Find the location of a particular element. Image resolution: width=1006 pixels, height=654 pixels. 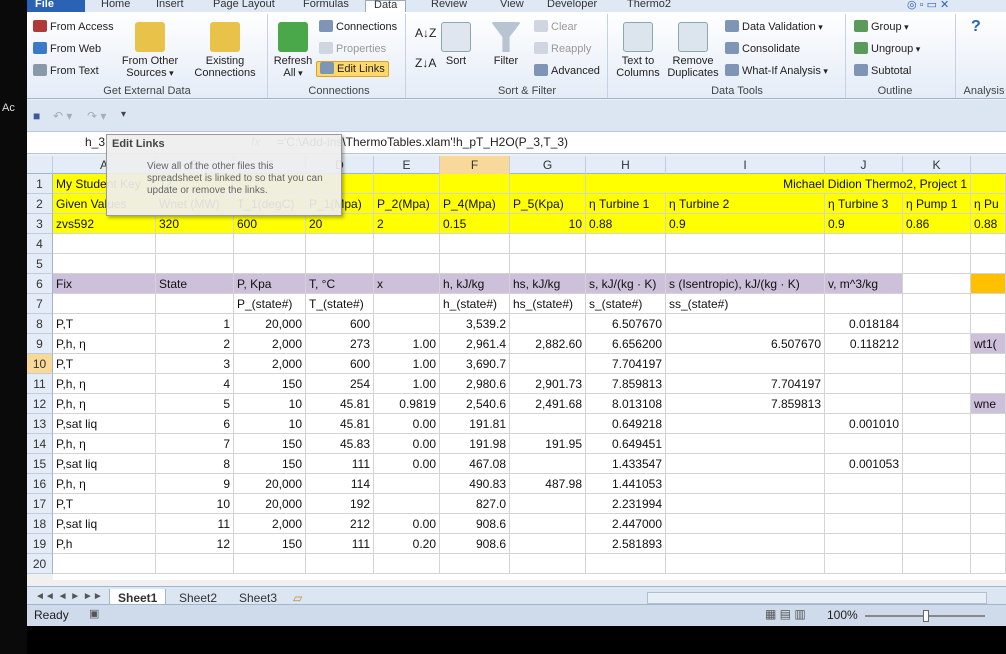

sort-descending-icon: Z↓A is located at coordinates (425, 63).